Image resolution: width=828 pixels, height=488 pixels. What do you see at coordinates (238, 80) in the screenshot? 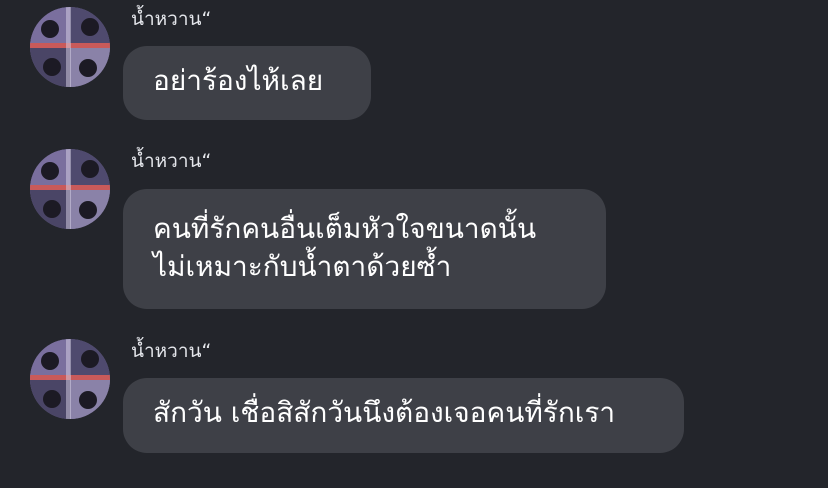
I see `message-text: อย่าร้องไห้เลย` at bounding box center [238, 80].